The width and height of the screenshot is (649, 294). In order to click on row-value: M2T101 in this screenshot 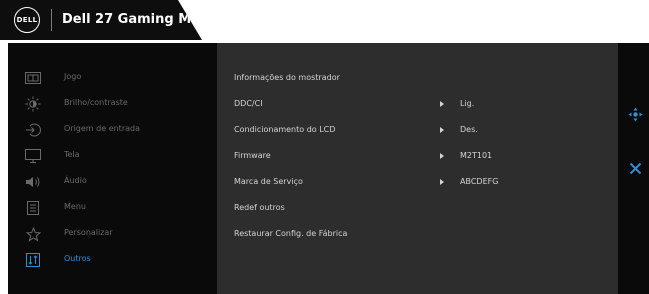, I will do `click(476, 155)`.